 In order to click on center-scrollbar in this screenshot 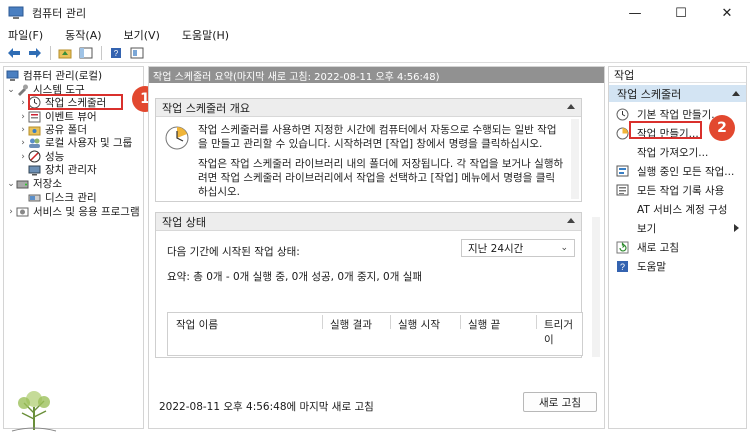, I will do `click(596, 287)`.